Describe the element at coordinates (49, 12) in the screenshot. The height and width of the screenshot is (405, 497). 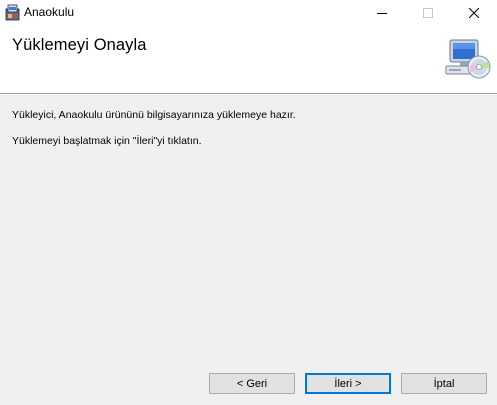
I see `window-title: Anaokulu` at that location.